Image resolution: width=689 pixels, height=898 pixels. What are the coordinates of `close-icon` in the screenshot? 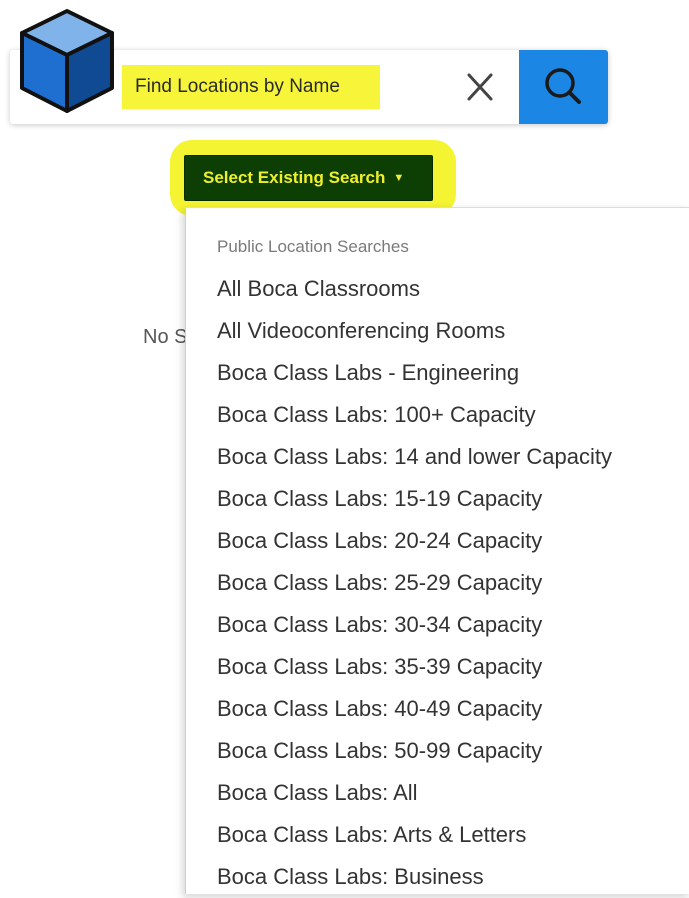 It's located at (480, 87).